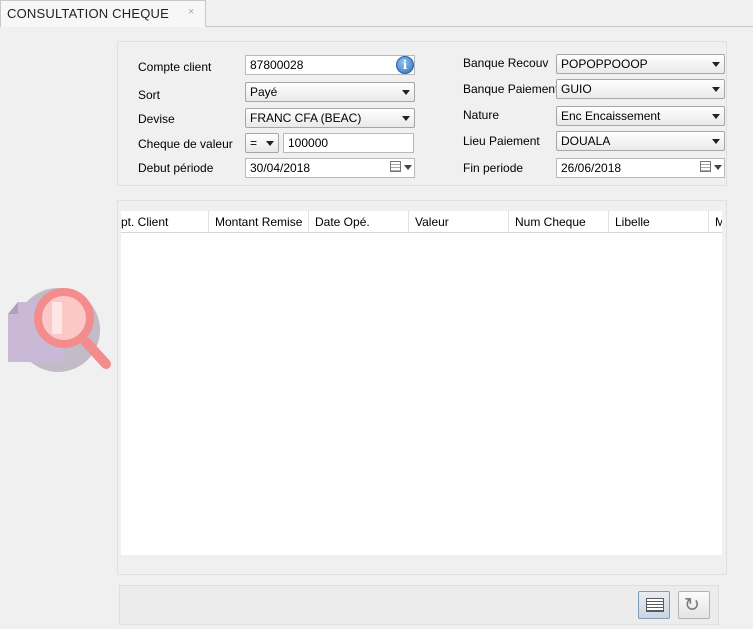 The image size is (753, 629). Describe the element at coordinates (419, 605) in the screenshot. I see `action-bar: ↻` at that location.